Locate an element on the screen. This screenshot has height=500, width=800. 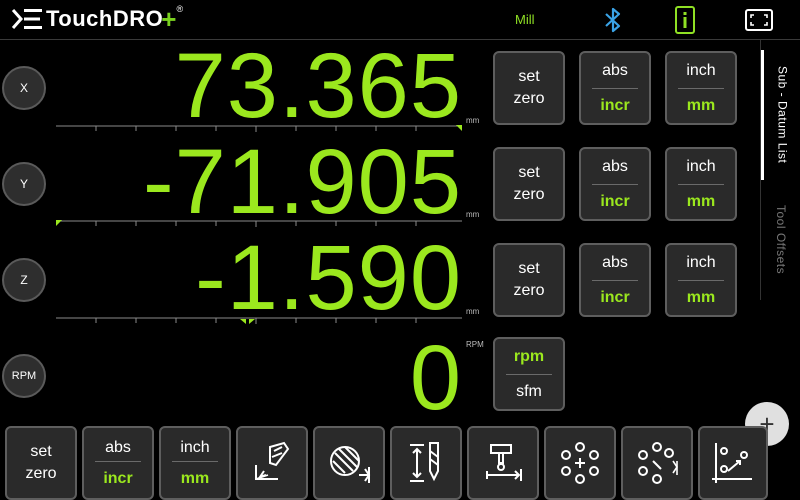
tab-tool-offsets: Tool Offsets is located at coordinates (780, 240).